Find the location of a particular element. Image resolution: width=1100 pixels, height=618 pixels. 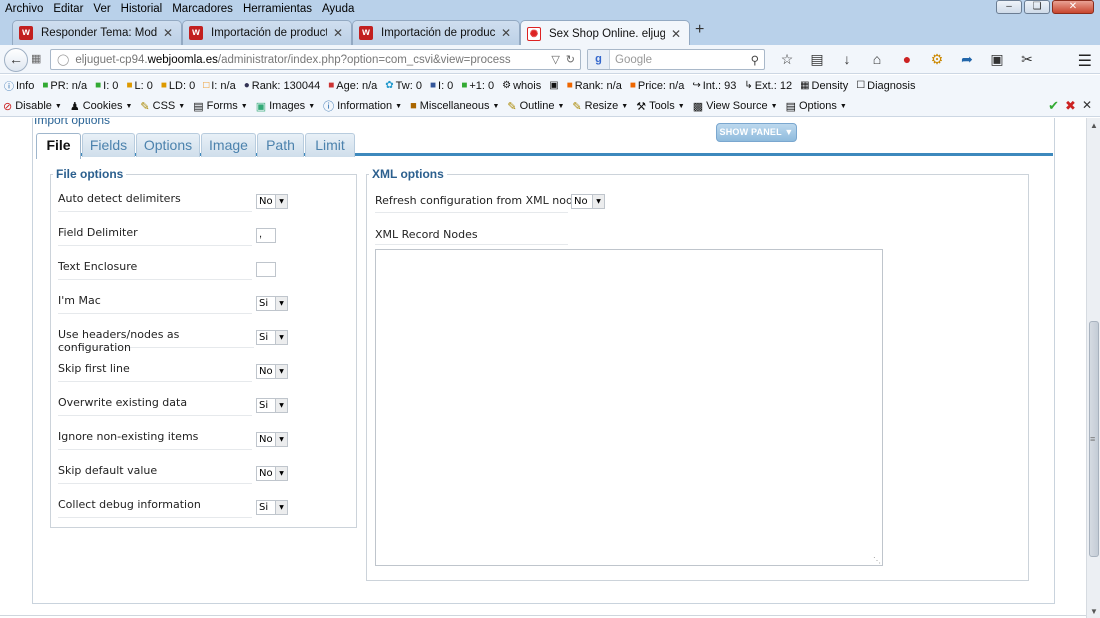

browser-tab-responder: w Responder Tema: Modifica... ✕ is located at coordinates (97, 32).